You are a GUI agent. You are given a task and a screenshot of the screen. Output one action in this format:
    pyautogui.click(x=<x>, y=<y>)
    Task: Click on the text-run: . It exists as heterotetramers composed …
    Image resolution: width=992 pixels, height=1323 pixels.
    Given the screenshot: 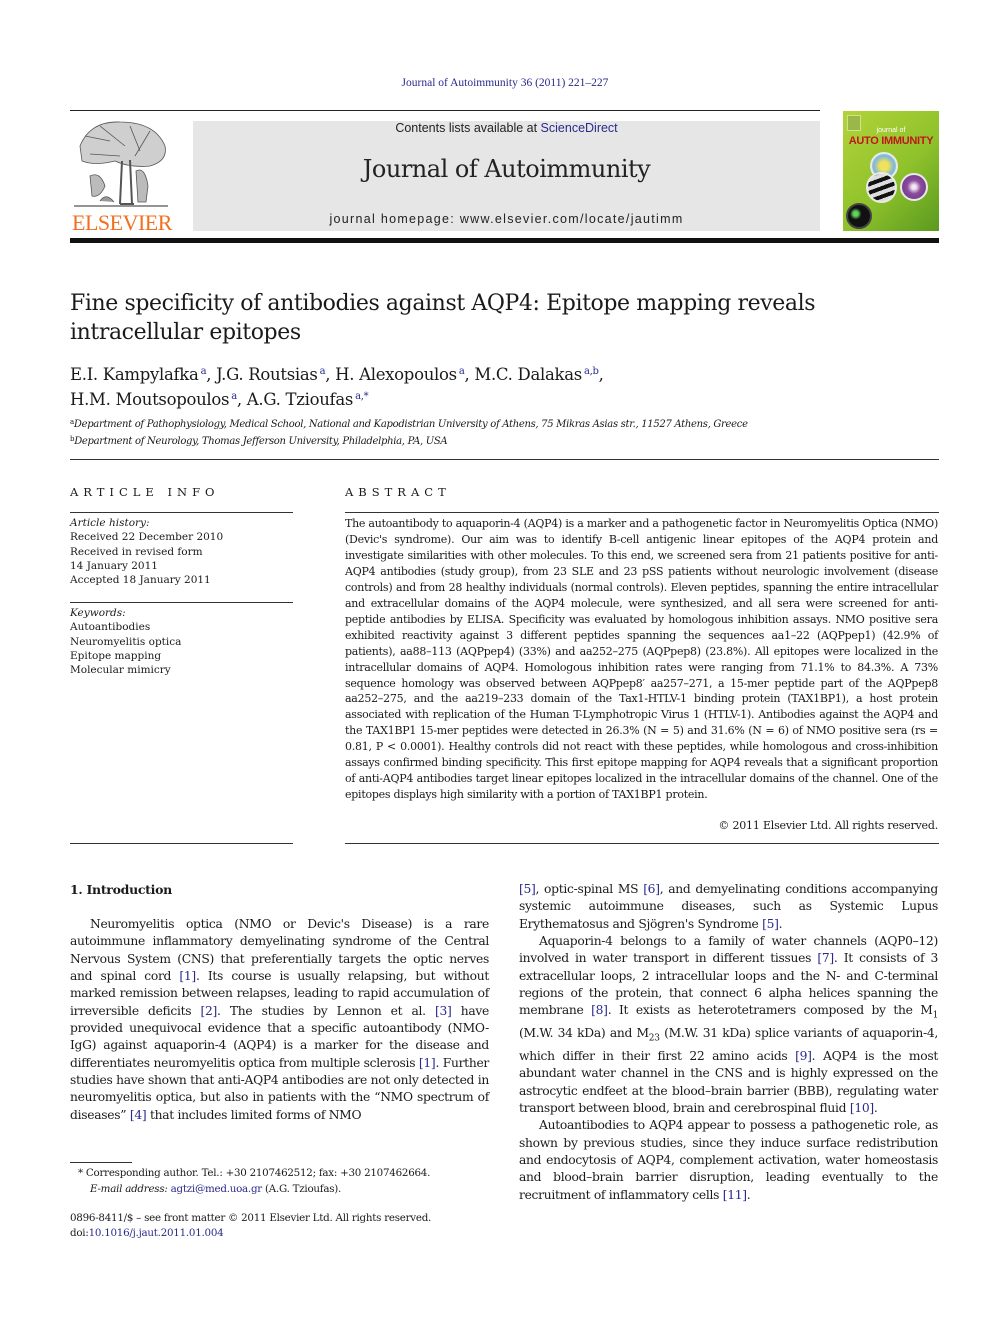 What is the action you would take?
    pyautogui.click(x=770, y=1010)
    